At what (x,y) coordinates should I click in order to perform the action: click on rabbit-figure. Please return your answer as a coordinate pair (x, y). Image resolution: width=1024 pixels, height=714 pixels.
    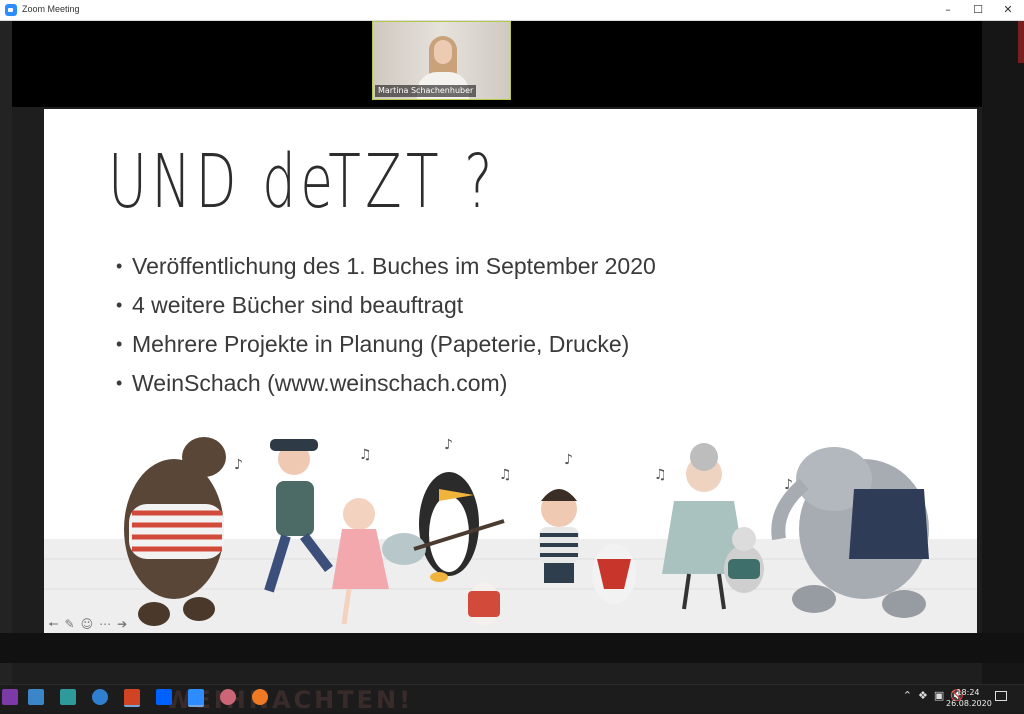
    Looking at the image, I should click on (484, 604).